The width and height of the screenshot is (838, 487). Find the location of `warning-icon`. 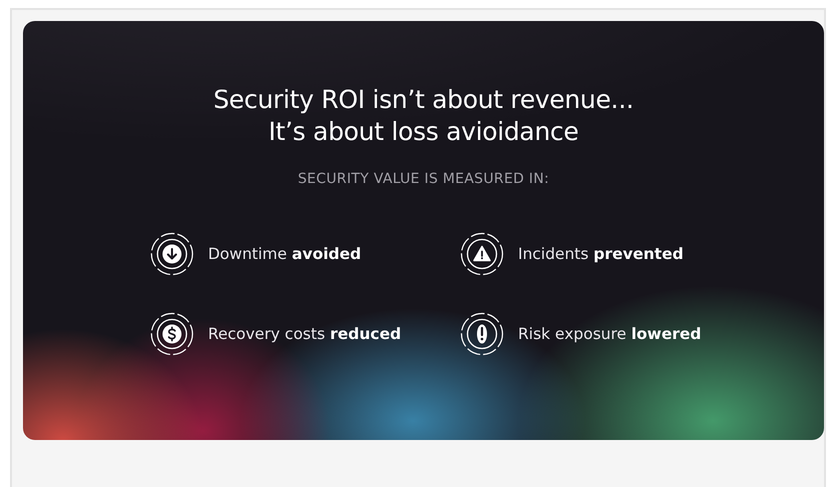

warning-icon is located at coordinates (482, 254).